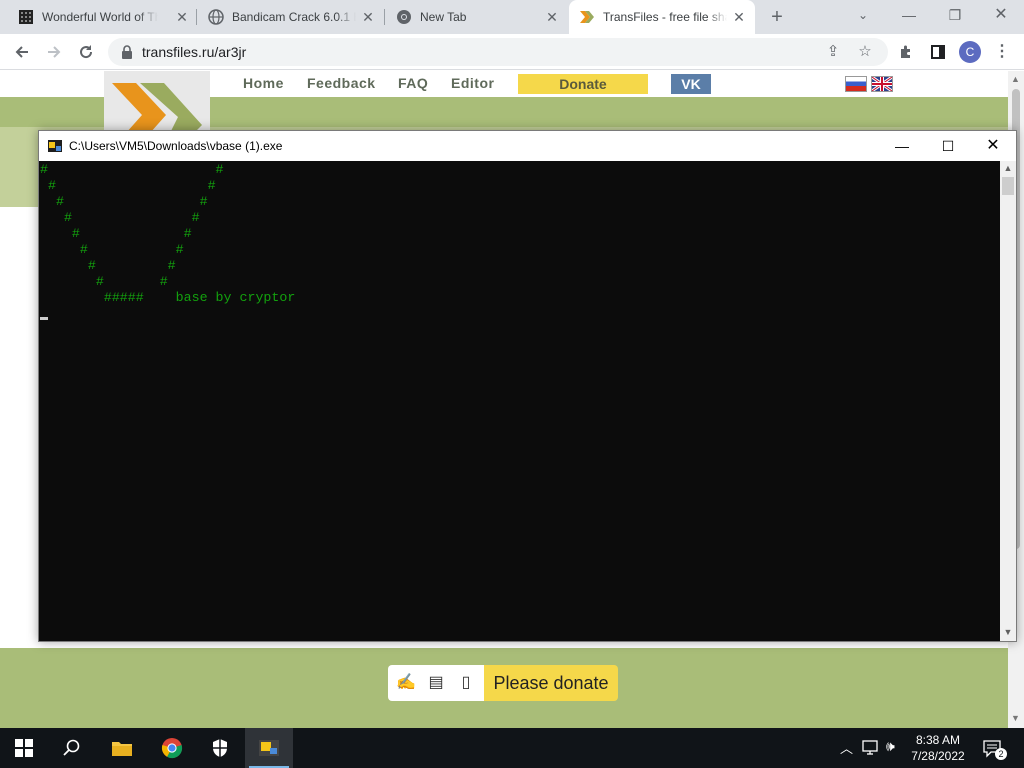 This screenshot has width=1024, height=768. What do you see at coordinates (26, 17) in the screenshot?
I see `app-grid-icon` at bounding box center [26, 17].